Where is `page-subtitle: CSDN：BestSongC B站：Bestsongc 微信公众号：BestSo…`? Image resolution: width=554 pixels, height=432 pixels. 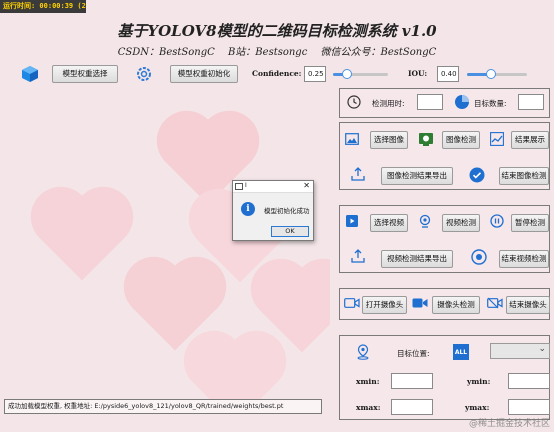
page-subtitle: CSDN：BestSongC B站：Bestsongc 微信公众号：BestSo… is located at coordinates (277, 50).